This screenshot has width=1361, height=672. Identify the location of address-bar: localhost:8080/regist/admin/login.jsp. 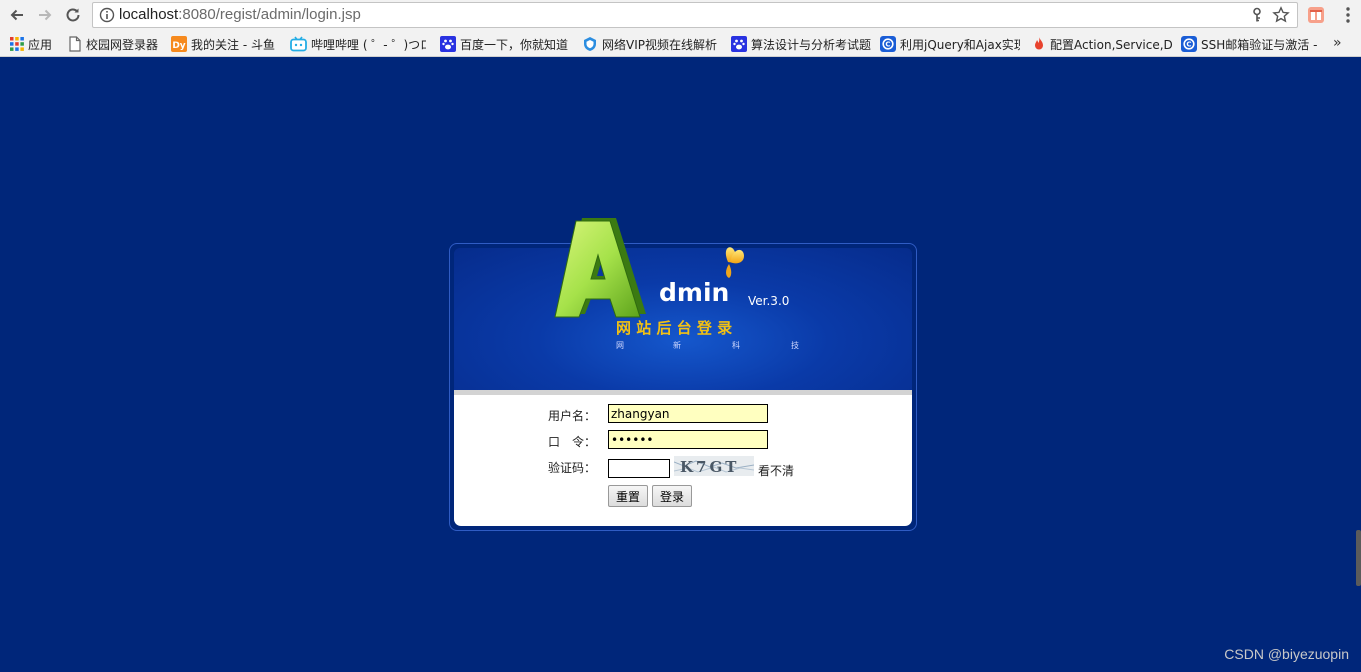
(695, 15).